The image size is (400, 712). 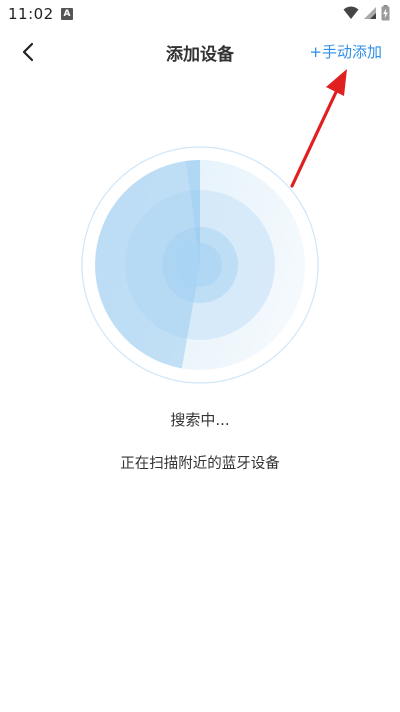 What do you see at coordinates (67, 14) in the screenshot?
I see `notification-a-icon: A` at bounding box center [67, 14].